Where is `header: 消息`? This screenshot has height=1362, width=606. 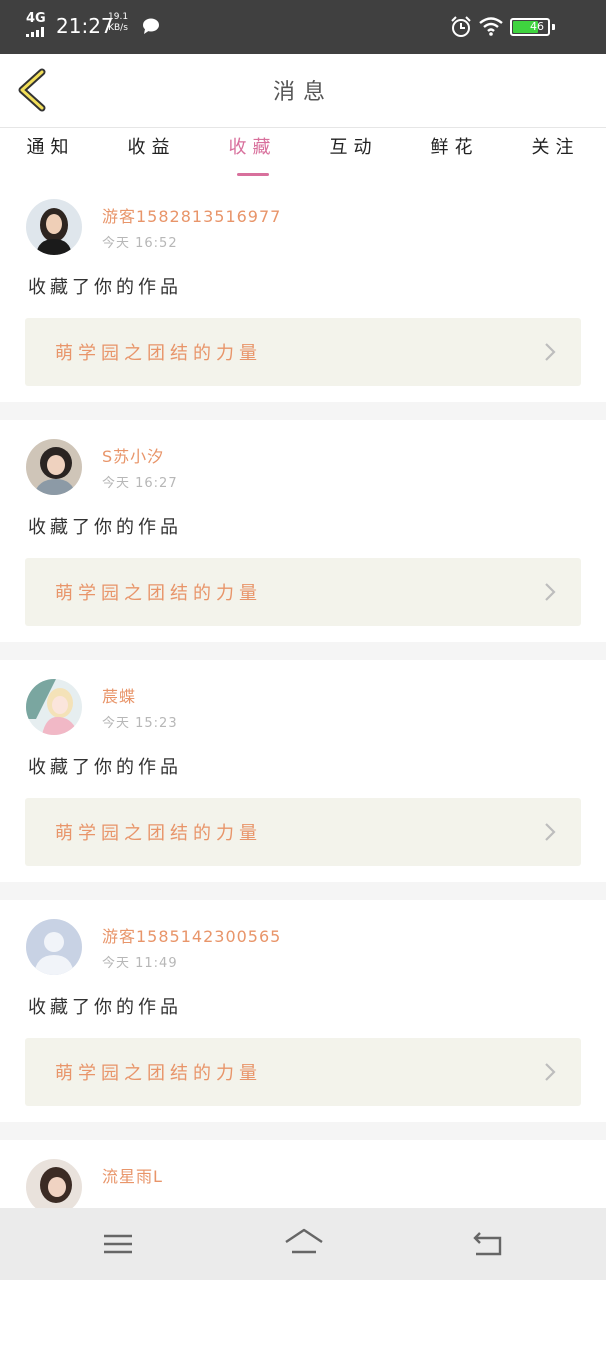 header: 消息 is located at coordinates (303, 91).